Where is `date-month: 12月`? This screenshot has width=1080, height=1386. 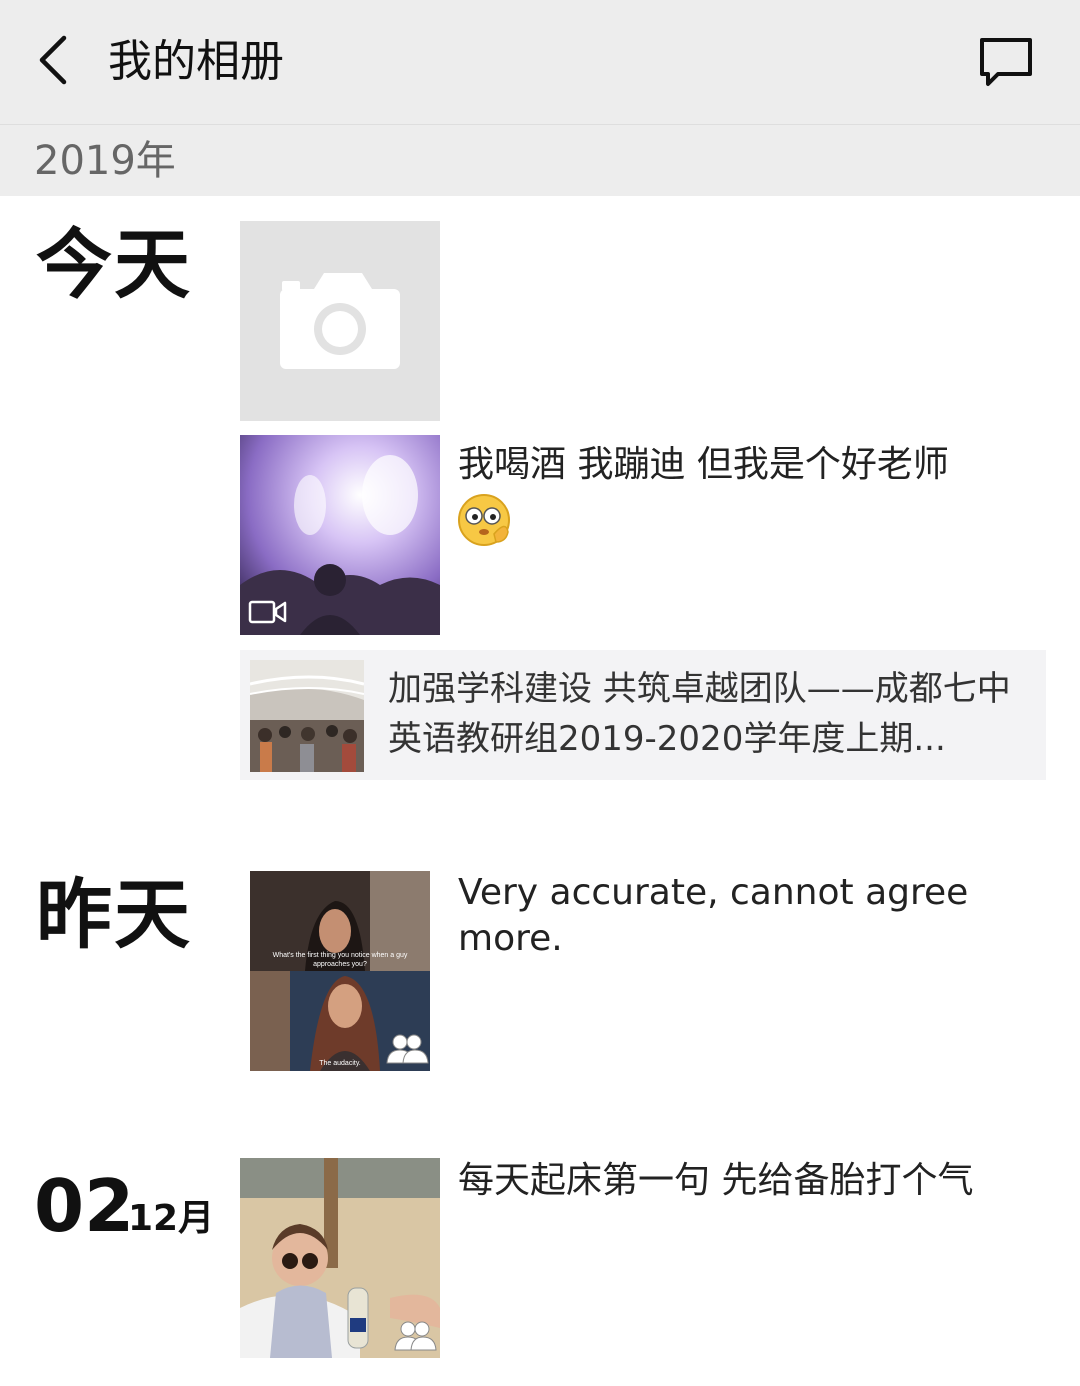
date-month: 12月 is located at coordinates (171, 1218).